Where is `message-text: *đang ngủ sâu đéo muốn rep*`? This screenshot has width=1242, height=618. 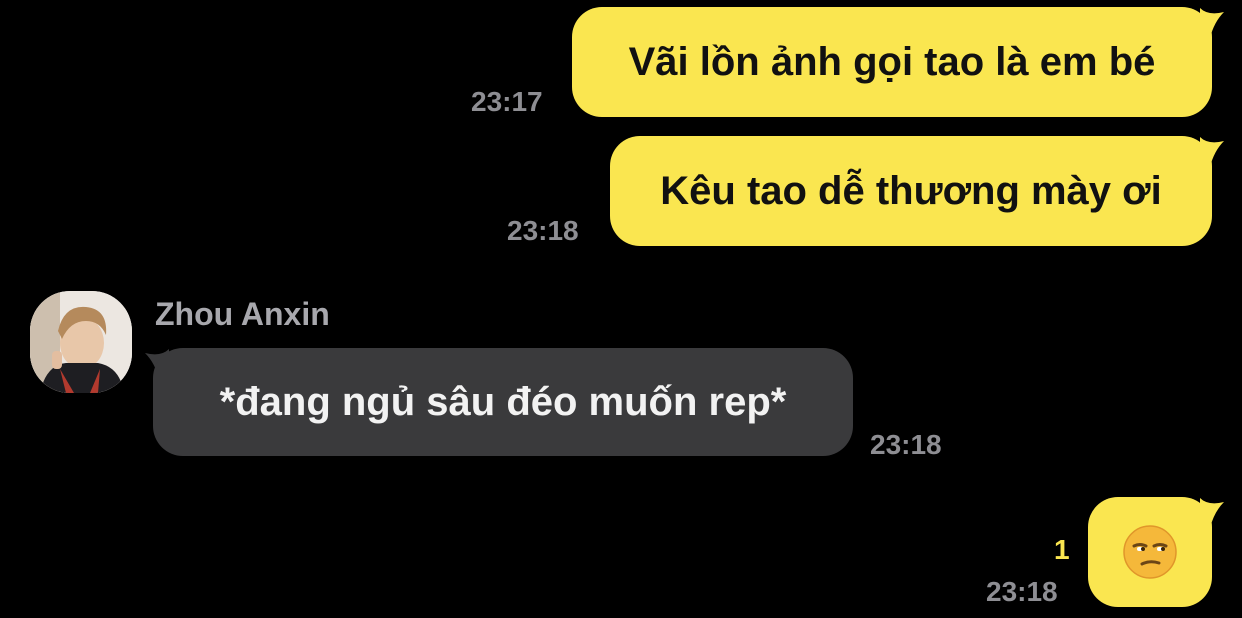
message-text: *đang ngủ sâu đéo muốn rep* is located at coordinates (503, 401).